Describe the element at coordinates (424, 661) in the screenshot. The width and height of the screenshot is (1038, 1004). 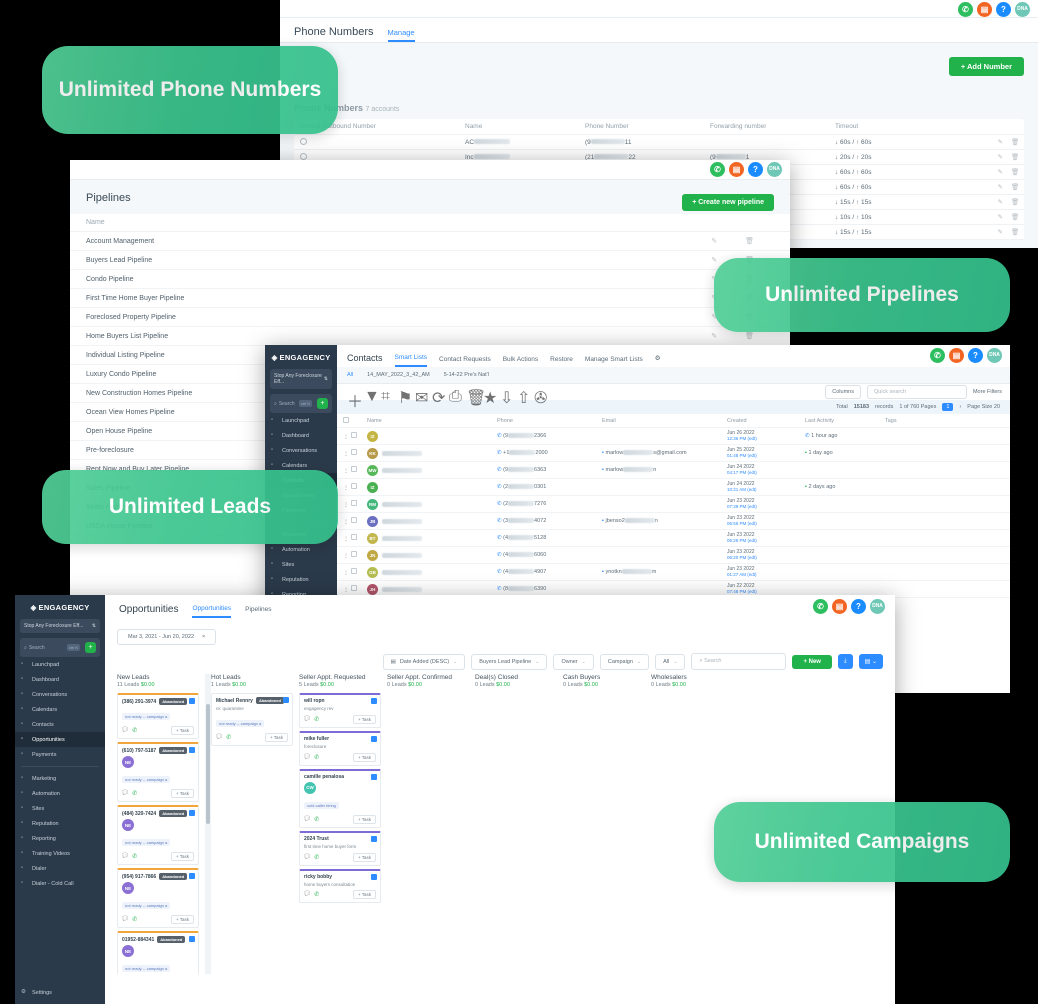
I see `filter-date-added-desc: ▤ Date Added (DESC) ⌄` at that location.